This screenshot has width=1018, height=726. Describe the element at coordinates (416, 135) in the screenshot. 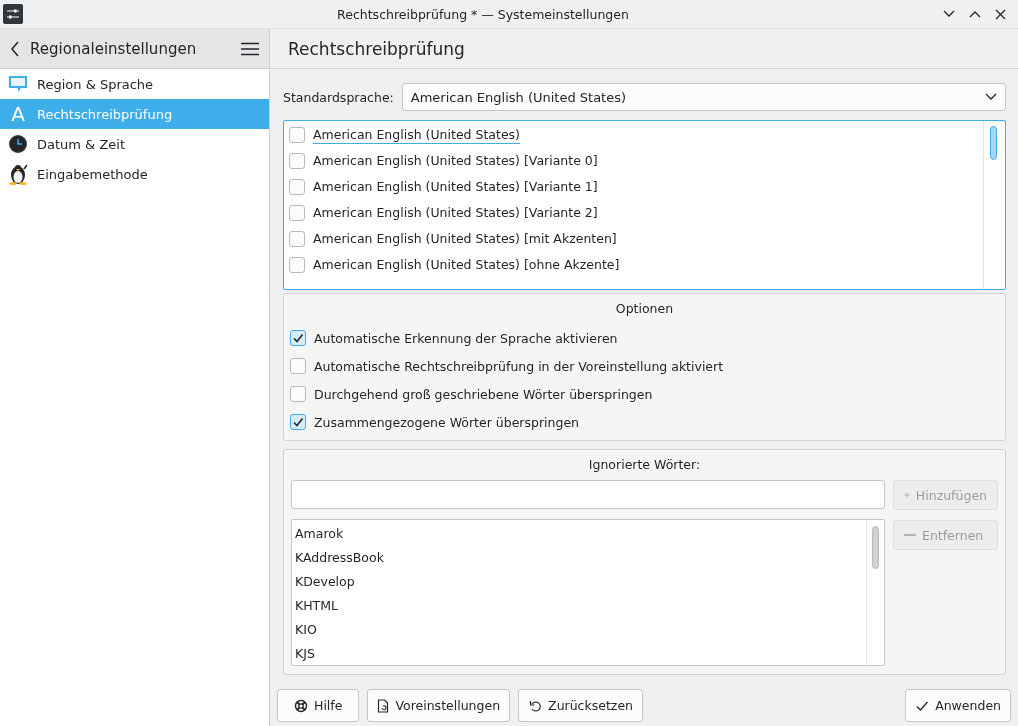

I see `dictionary-label: American English (United States)` at that location.